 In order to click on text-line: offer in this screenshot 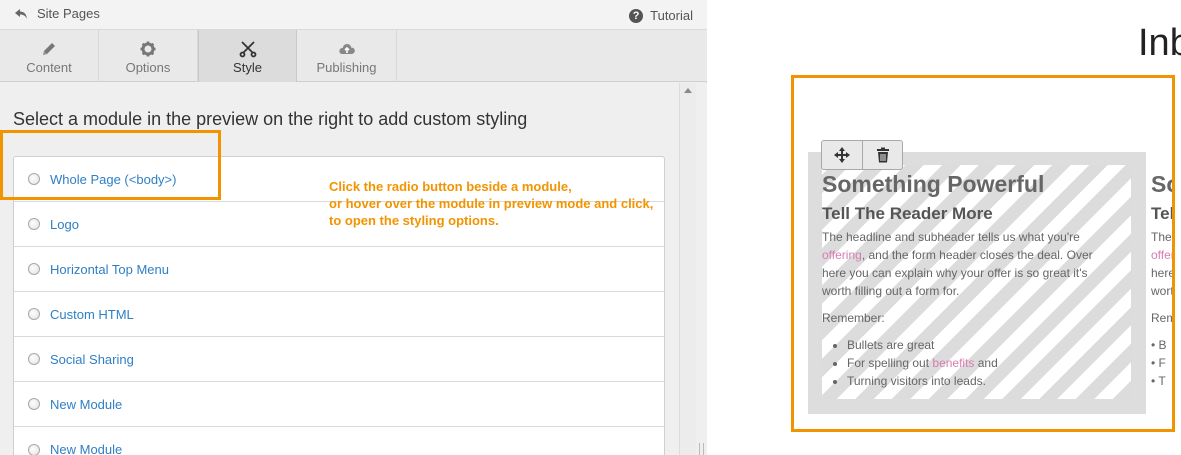, I will do `click(1163, 255)`.